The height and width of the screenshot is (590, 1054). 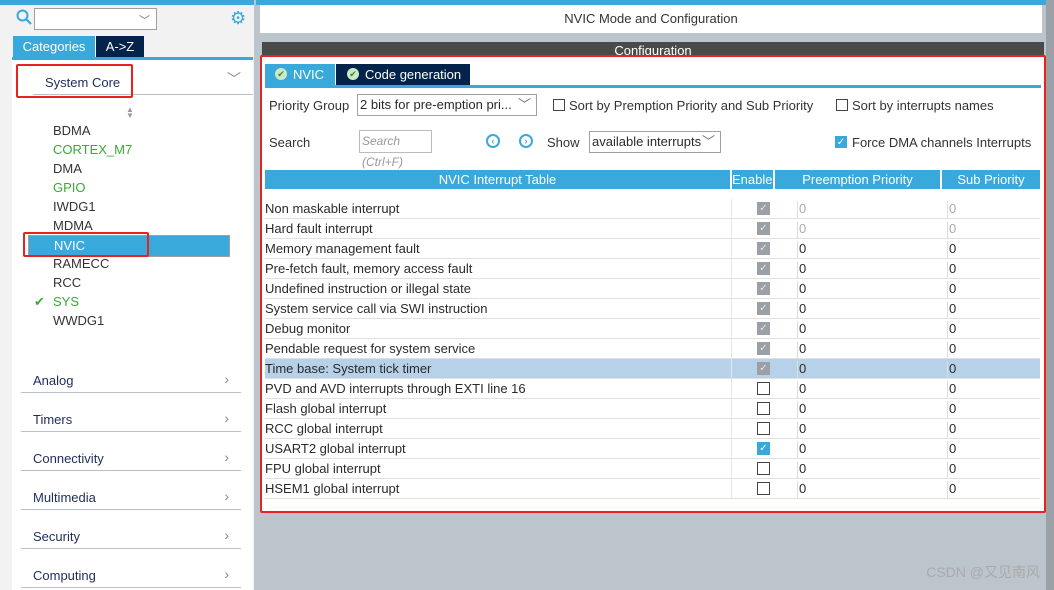 I want to click on category-computing: Computing ›, so click(x=131, y=576).